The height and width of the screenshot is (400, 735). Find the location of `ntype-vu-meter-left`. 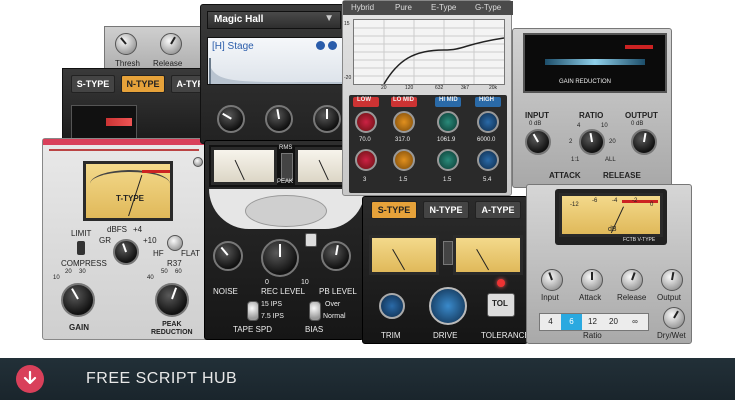

ntype-vu-meter-left is located at coordinates (404, 255).